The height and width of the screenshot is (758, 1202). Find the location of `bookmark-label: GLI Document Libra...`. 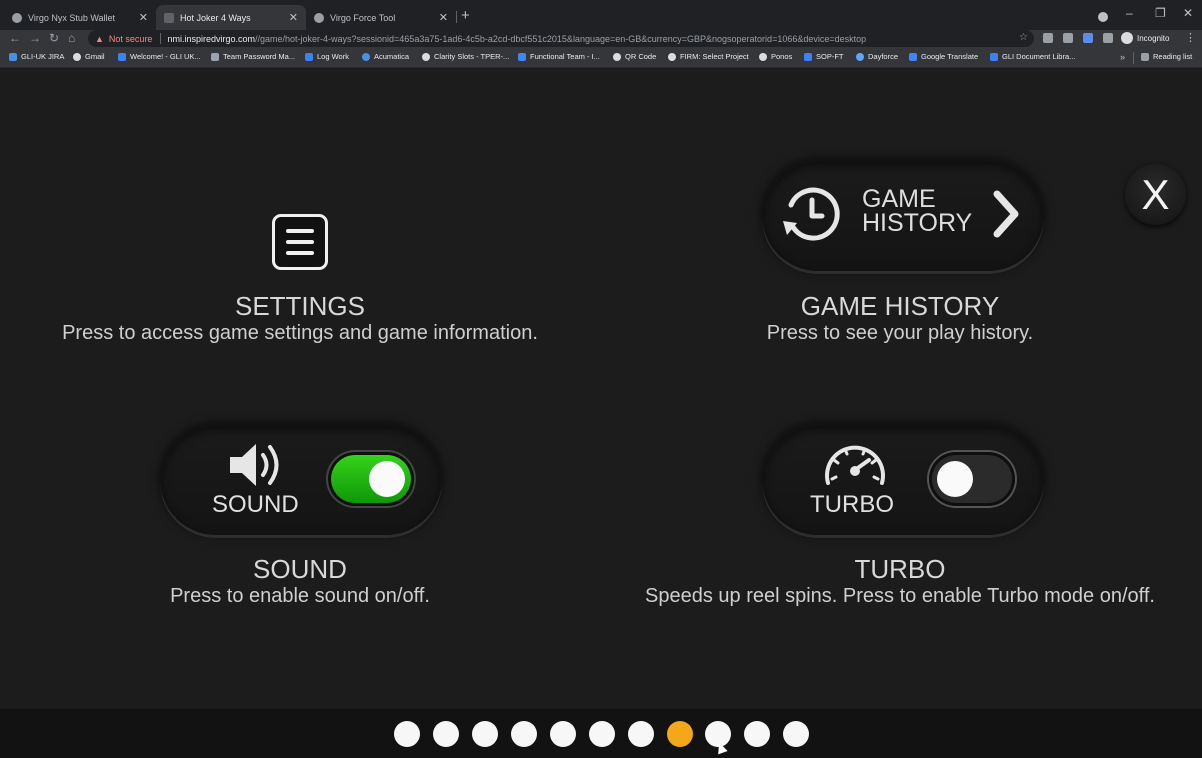

bookmark-label: GLI Document Libra... is located at coordinates (1039, 56).